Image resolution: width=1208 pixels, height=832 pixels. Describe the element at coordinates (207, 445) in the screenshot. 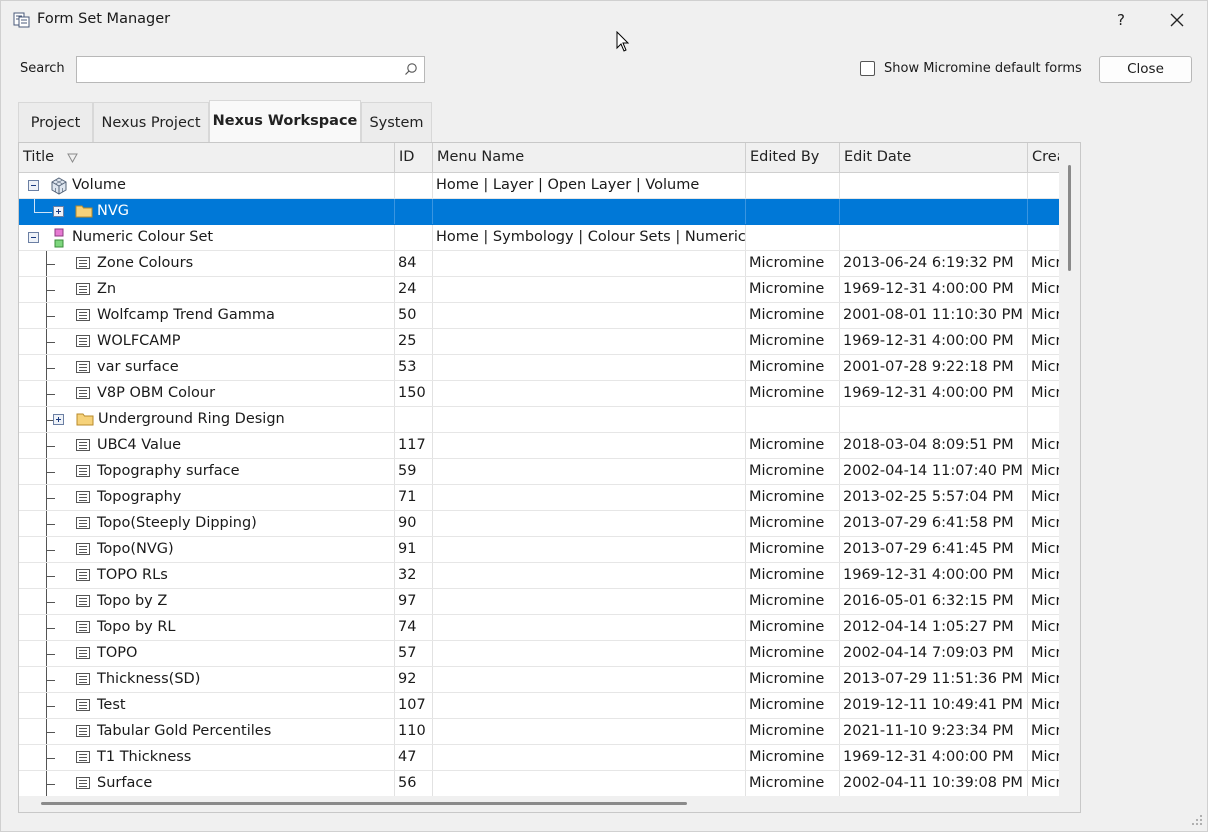

I see `cell-title: UBC4 Value` at that location.